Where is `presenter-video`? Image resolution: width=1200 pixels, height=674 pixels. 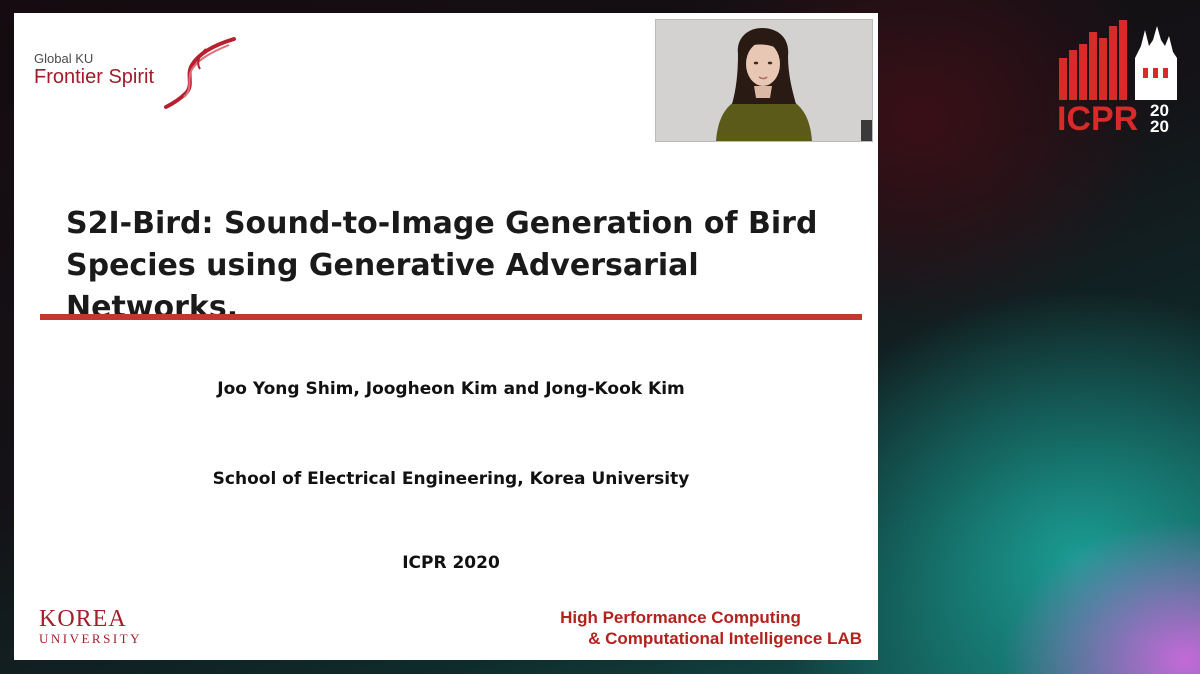
presenter-video is located at coordinates (764, 80).